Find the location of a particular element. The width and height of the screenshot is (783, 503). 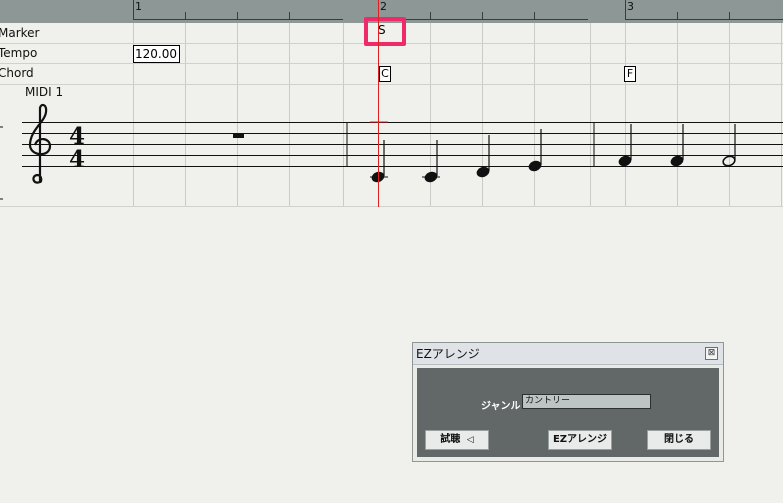

preview-button: 試聴 ◁ is located at coordinates (457, 440).